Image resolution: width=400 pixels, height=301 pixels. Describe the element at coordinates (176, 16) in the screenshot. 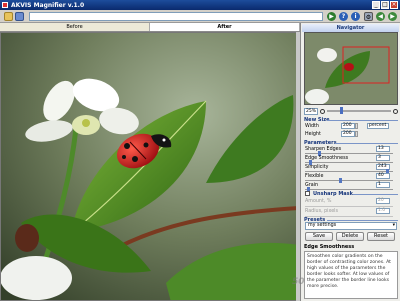

I see `file-path-field` at that location.